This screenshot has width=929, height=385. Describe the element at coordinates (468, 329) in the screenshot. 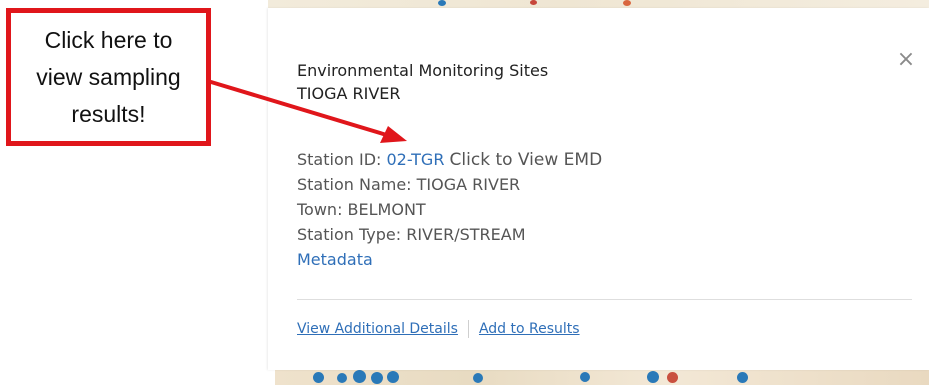

I see `action-separator` at that location.